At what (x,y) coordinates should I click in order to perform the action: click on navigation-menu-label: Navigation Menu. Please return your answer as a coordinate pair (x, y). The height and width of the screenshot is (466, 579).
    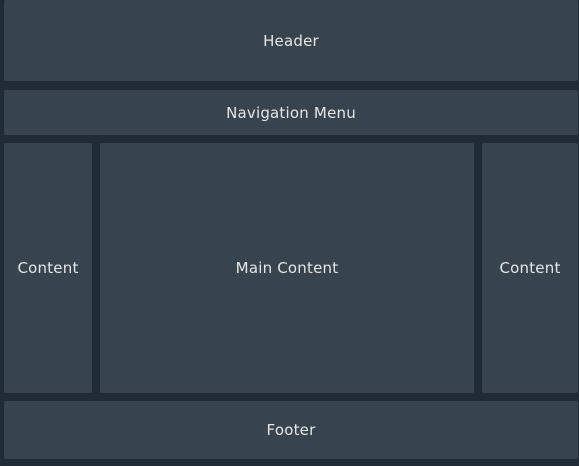
    Looking at the image, I should click on (291, 112).